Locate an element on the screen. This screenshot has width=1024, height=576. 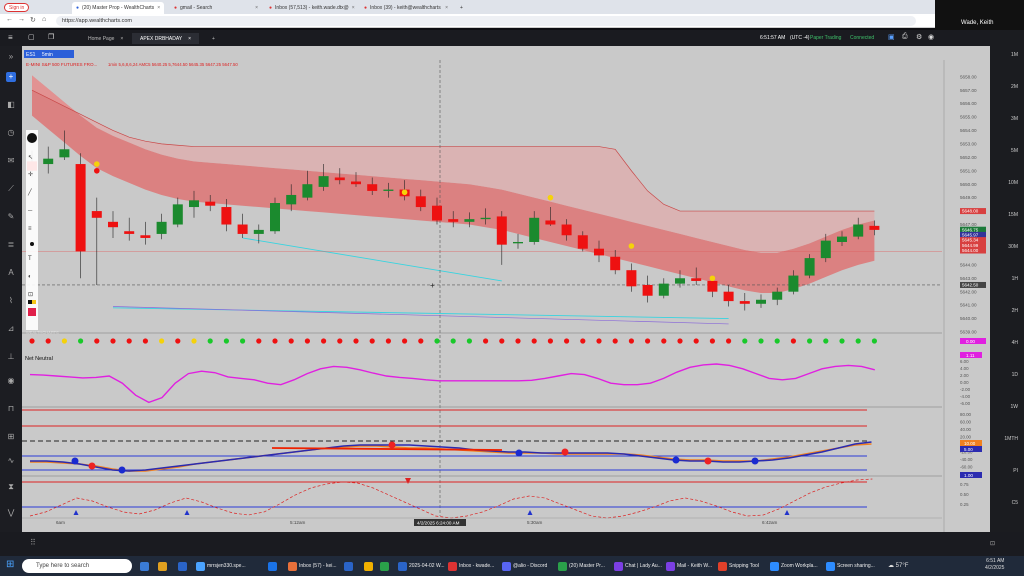
save-icon: ▣ is located at coordinates (891, 37).